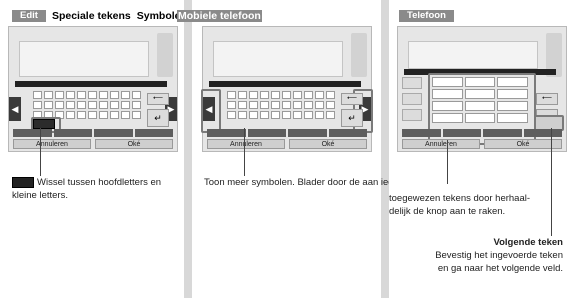  I want to click on mode-tab-row-3: Telefoon, so click(426, 15).